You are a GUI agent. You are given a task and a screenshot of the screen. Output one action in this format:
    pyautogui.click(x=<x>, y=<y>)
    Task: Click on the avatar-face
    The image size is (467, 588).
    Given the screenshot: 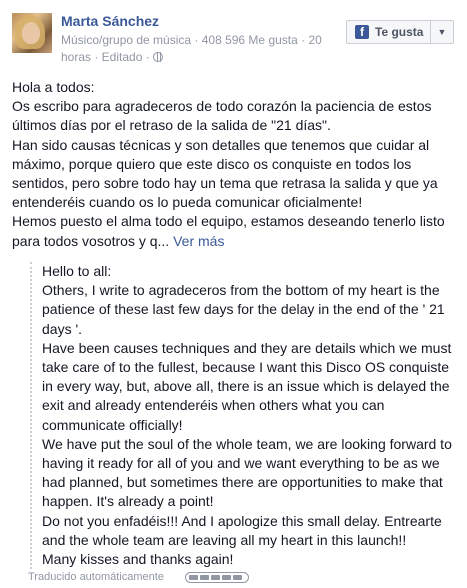 What is the action you would take?
    pyautogui.click(x=31, y=33)
    